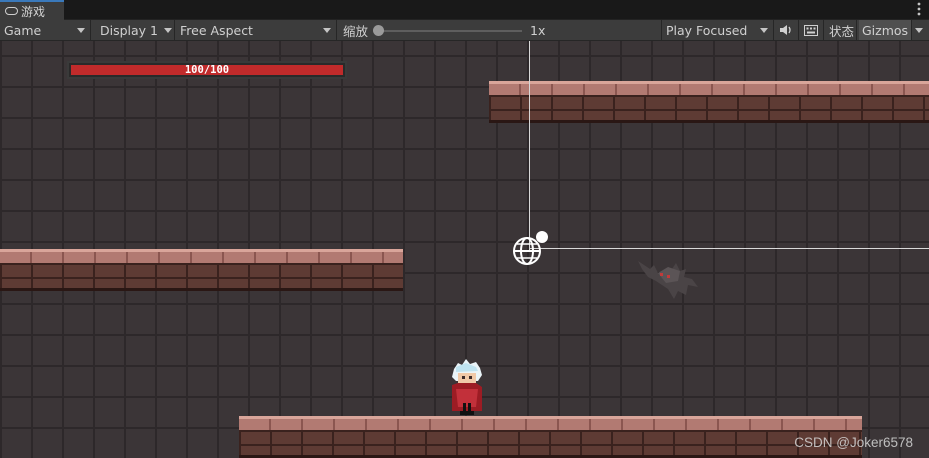 Image resolution: width=929 pixels, height=458 pixels. What do you see at coordinates (529, 146) in the screenshot?
I see `gizmo-axis-vertical` at bounding box center [529, 146].